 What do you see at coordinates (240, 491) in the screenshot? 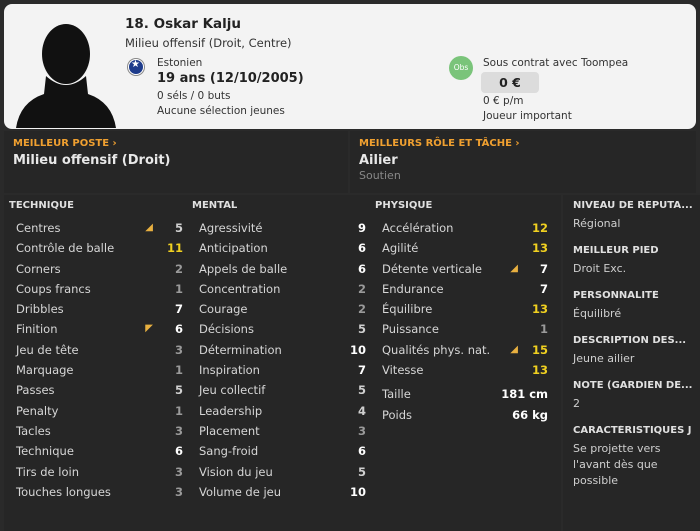
I see `attribute-label: Volume de jeu` at bounding box center [240, 491].